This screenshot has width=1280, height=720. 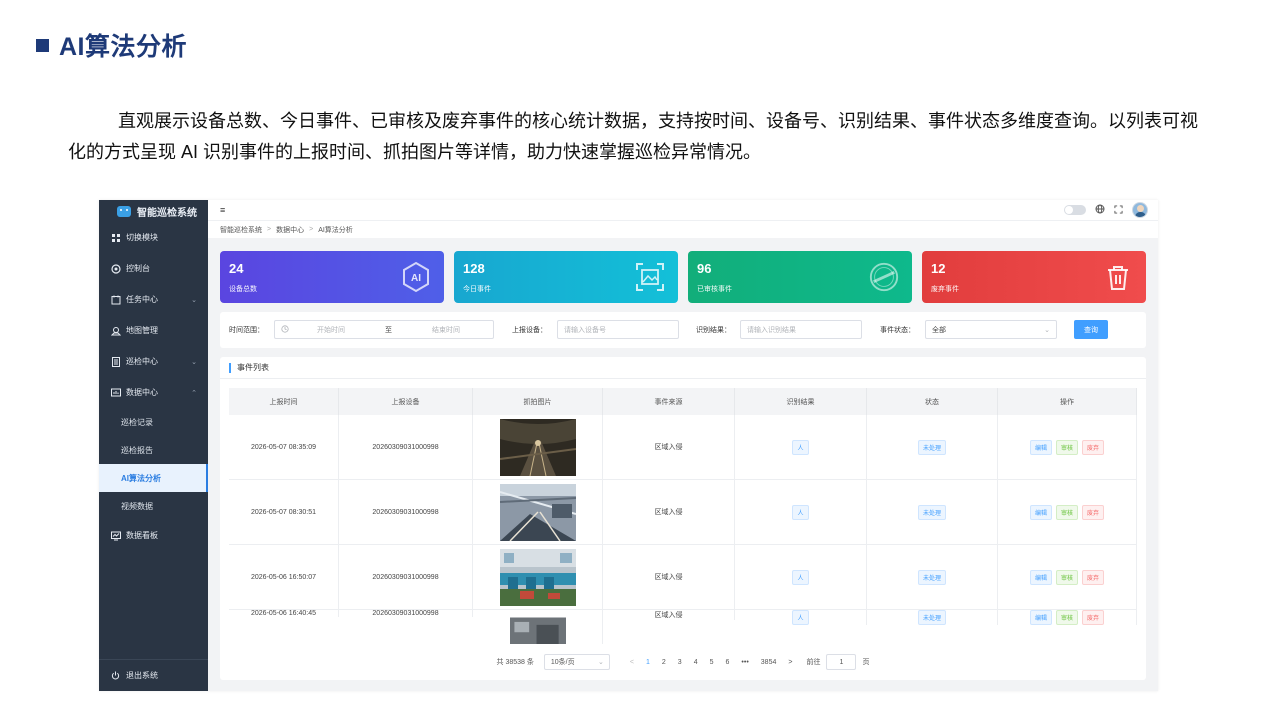 What do you see at coordinates (801, 329) in the screenshot?
I see `result-input: 请输入识别结果` at bounding box center [801, 329].